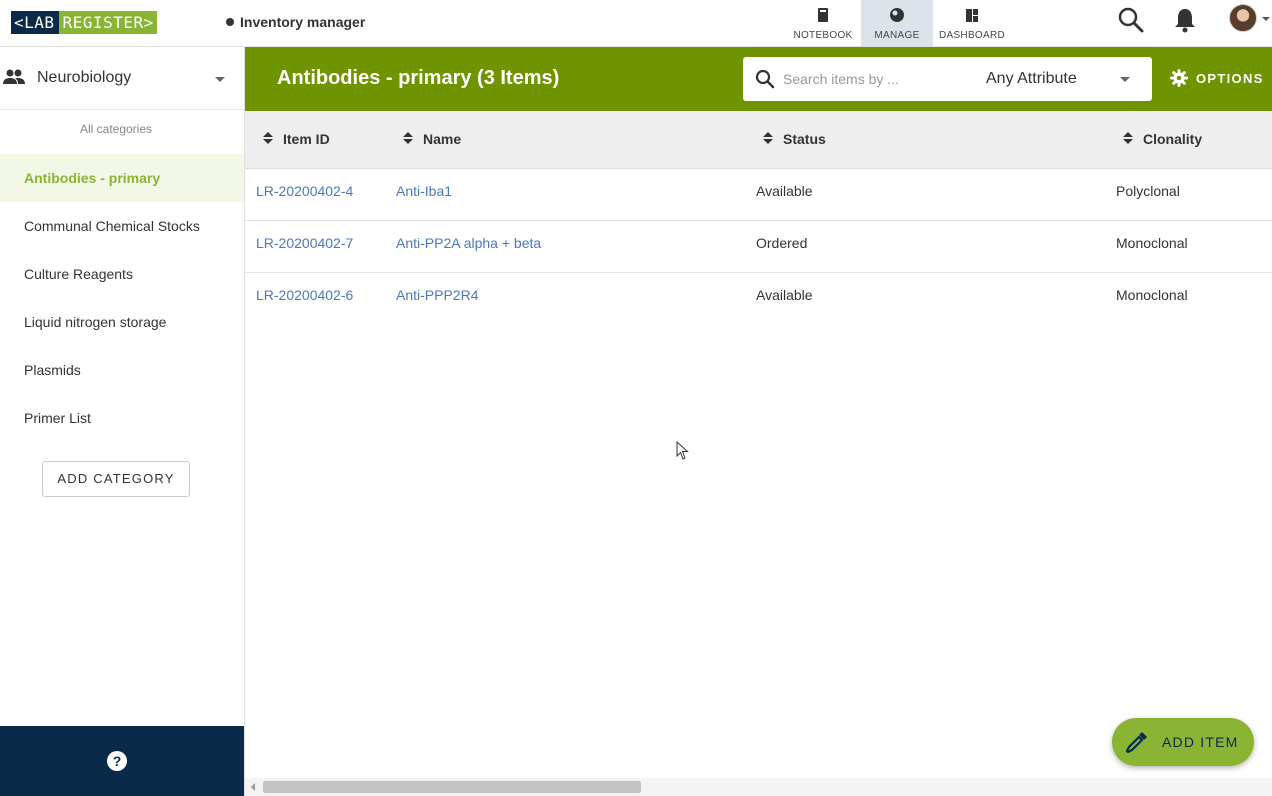 The image size is (1272, 796). What do you see at coordinates (116, 129) in the screenshot?
I see `all-categories-link: All categories` at bounding box center [116, 129].